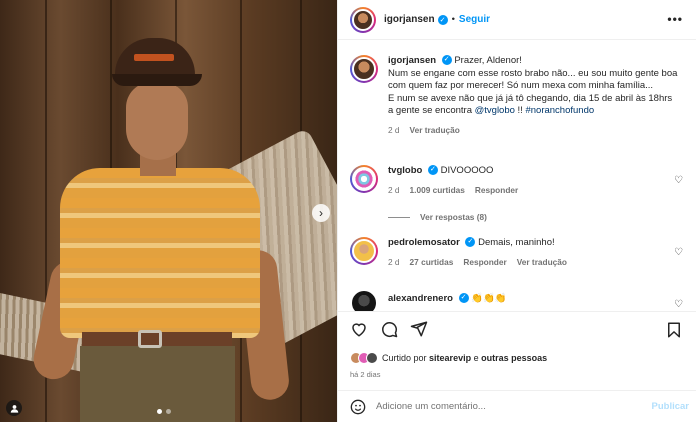  Describe the element at coordinates (160, 253) in the screenshot. I see `shirt` at that location.